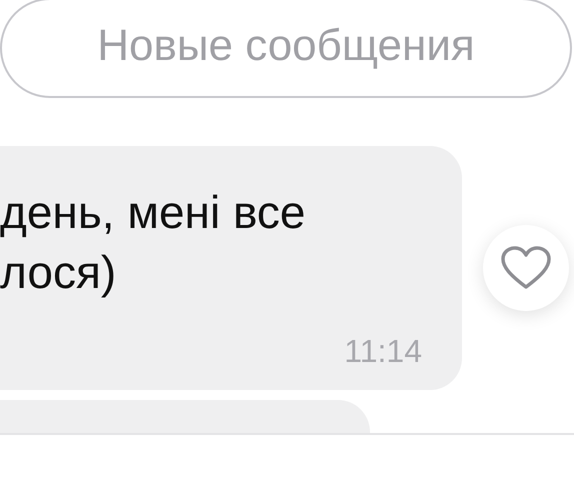 The image size is (574, 478). What do you see at coordinates (153, 212) in the screenshot?
I see `message-text: день, мені все` at bounding box center [153, 212].